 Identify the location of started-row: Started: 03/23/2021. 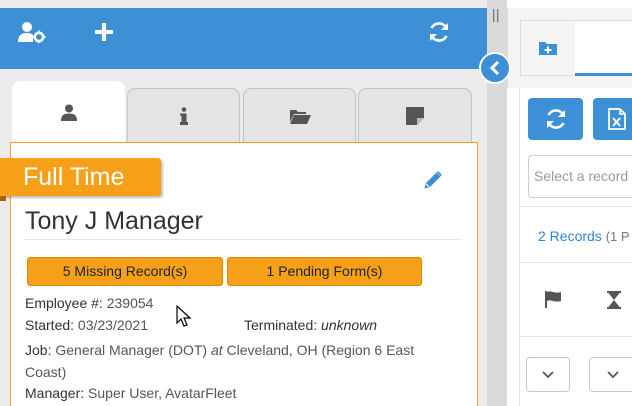
(86, 325).